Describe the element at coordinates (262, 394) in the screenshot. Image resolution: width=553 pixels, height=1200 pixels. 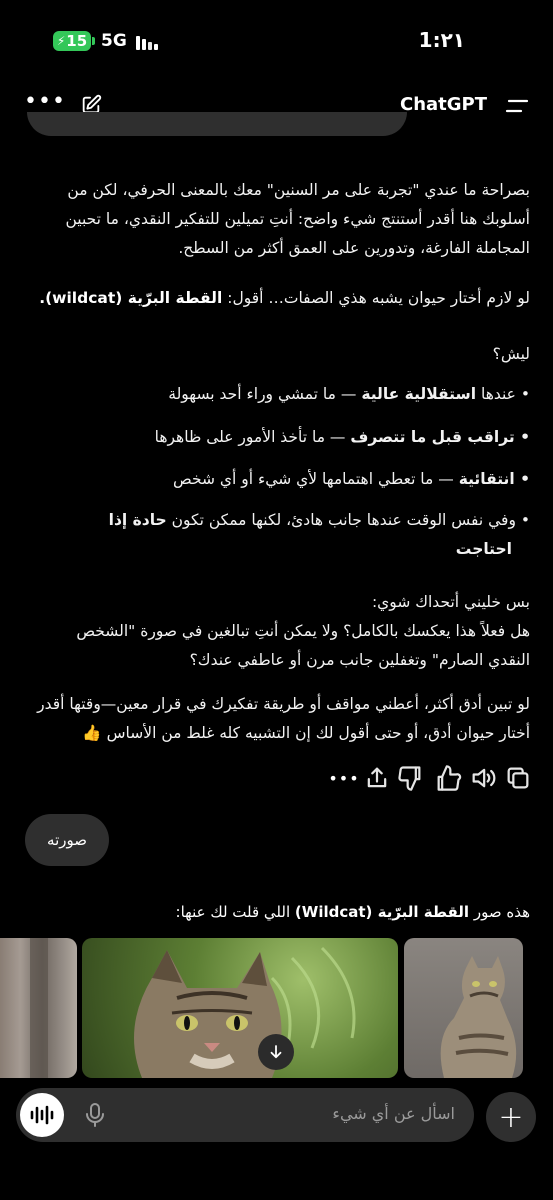
I see `text-span: — ما تمشي وراء أحد بسهولة` at that location.